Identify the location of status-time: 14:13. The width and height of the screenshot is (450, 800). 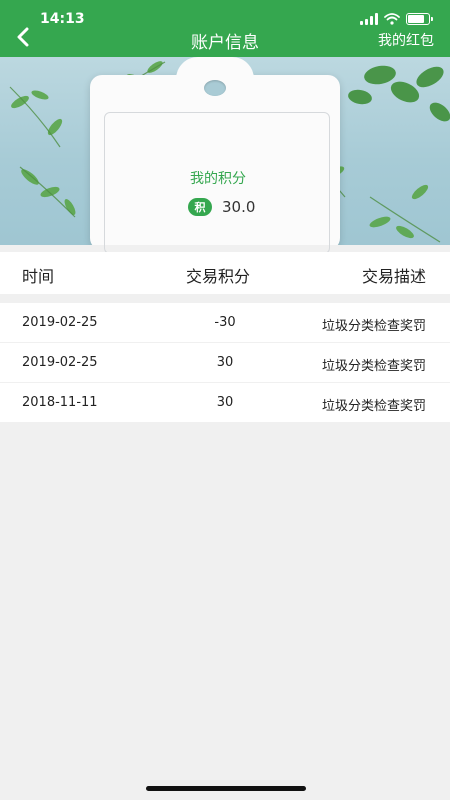
(62, 19).